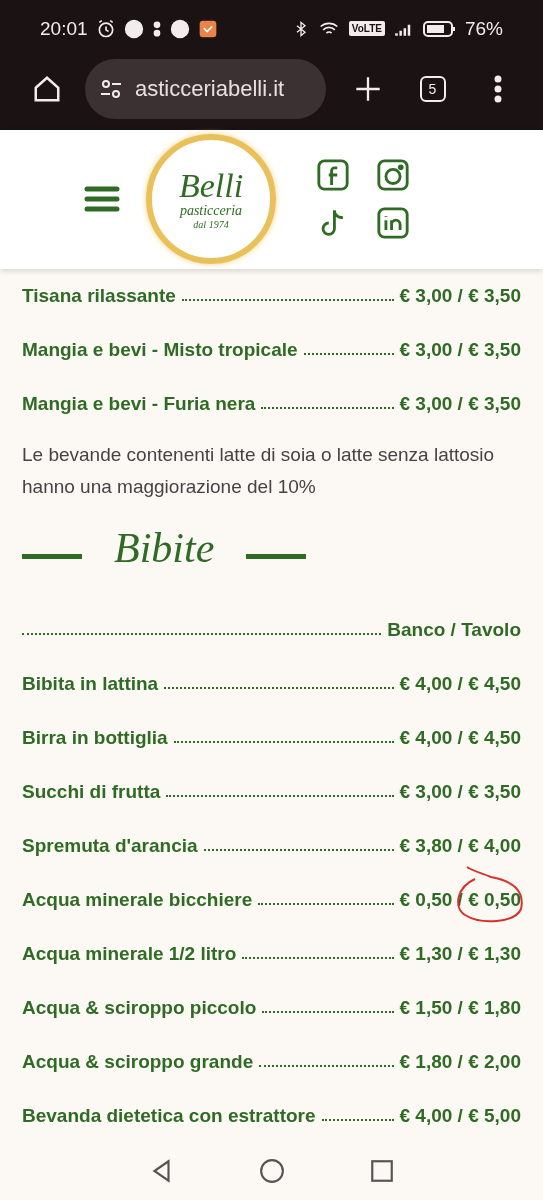 This screenshot has width=543, height=1200. What do you see at coordinates (129, 953) in the screenshot?
I see `item-name: Acqua minerale 1/2 litro` at bounding box center [129, 953].